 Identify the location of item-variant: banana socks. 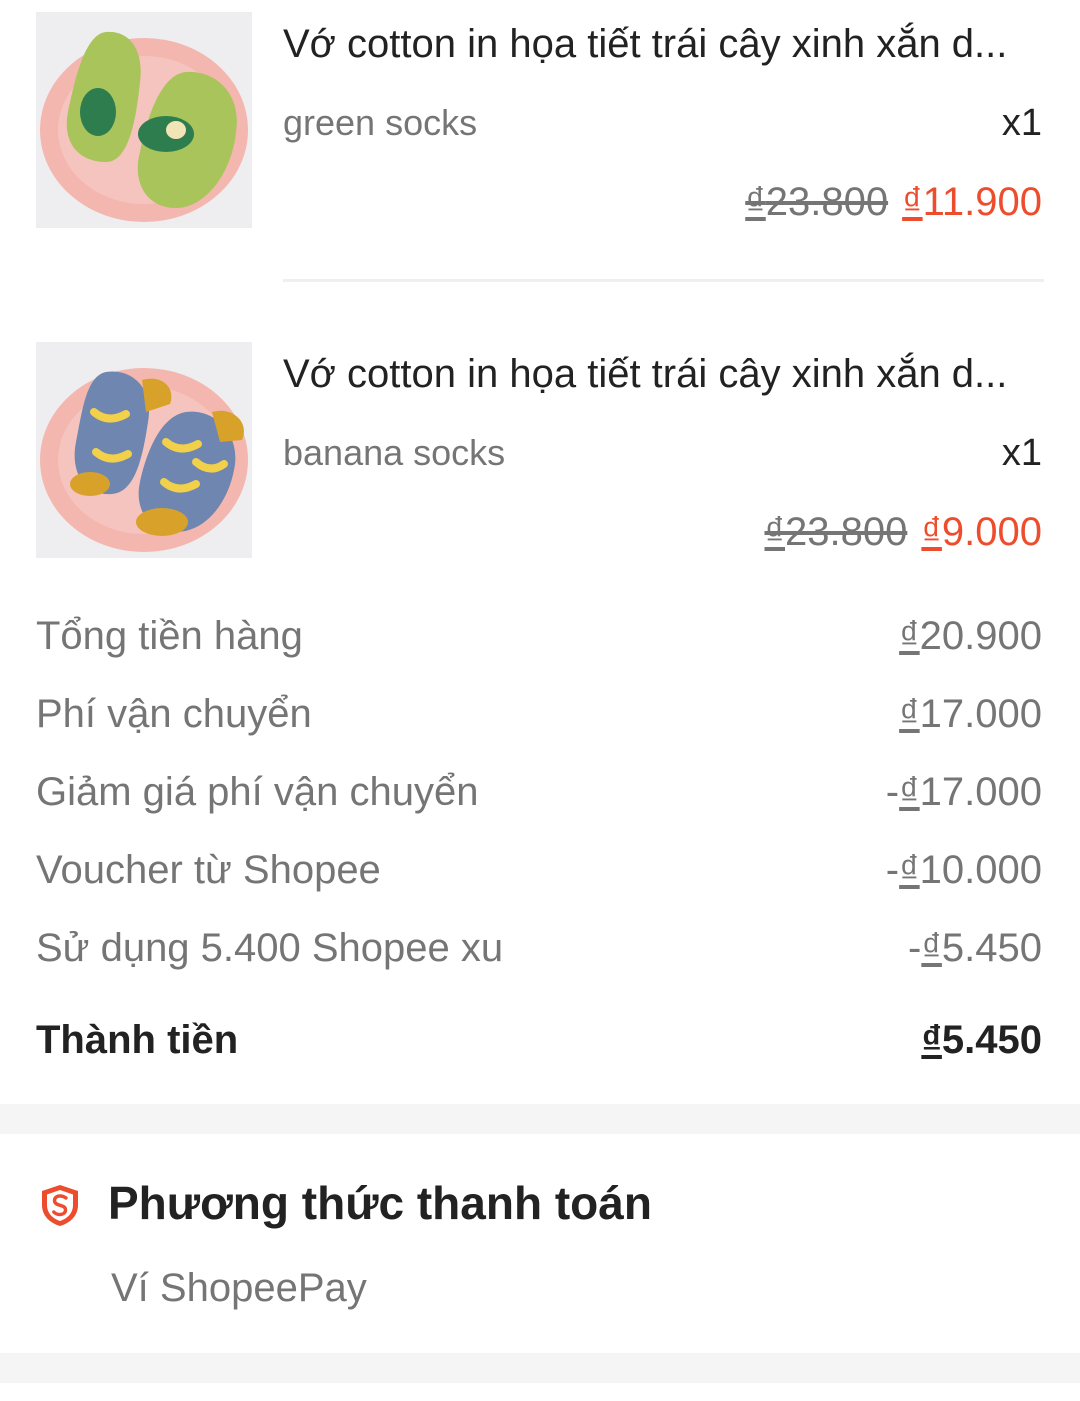
(394, 452).